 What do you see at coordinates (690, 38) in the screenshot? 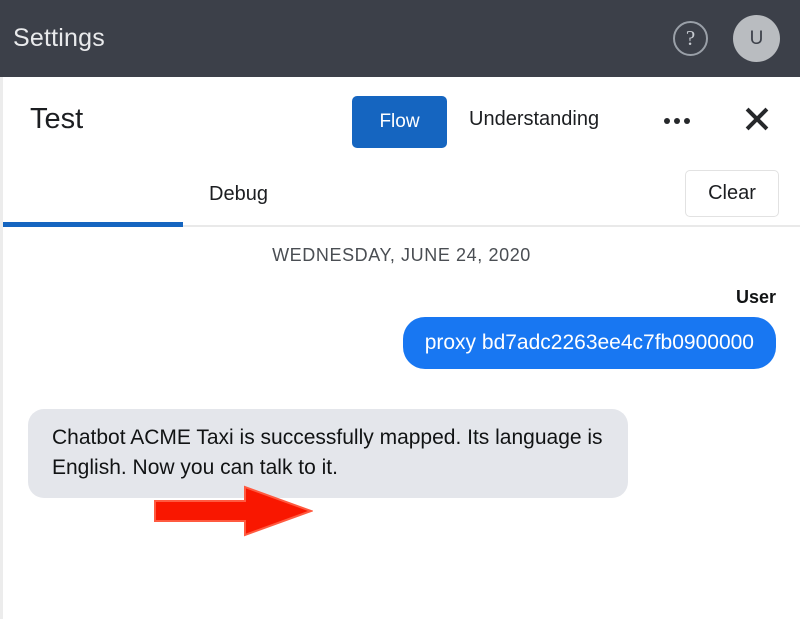
I see `help-icon: ?` at bounding box center [690, 38].